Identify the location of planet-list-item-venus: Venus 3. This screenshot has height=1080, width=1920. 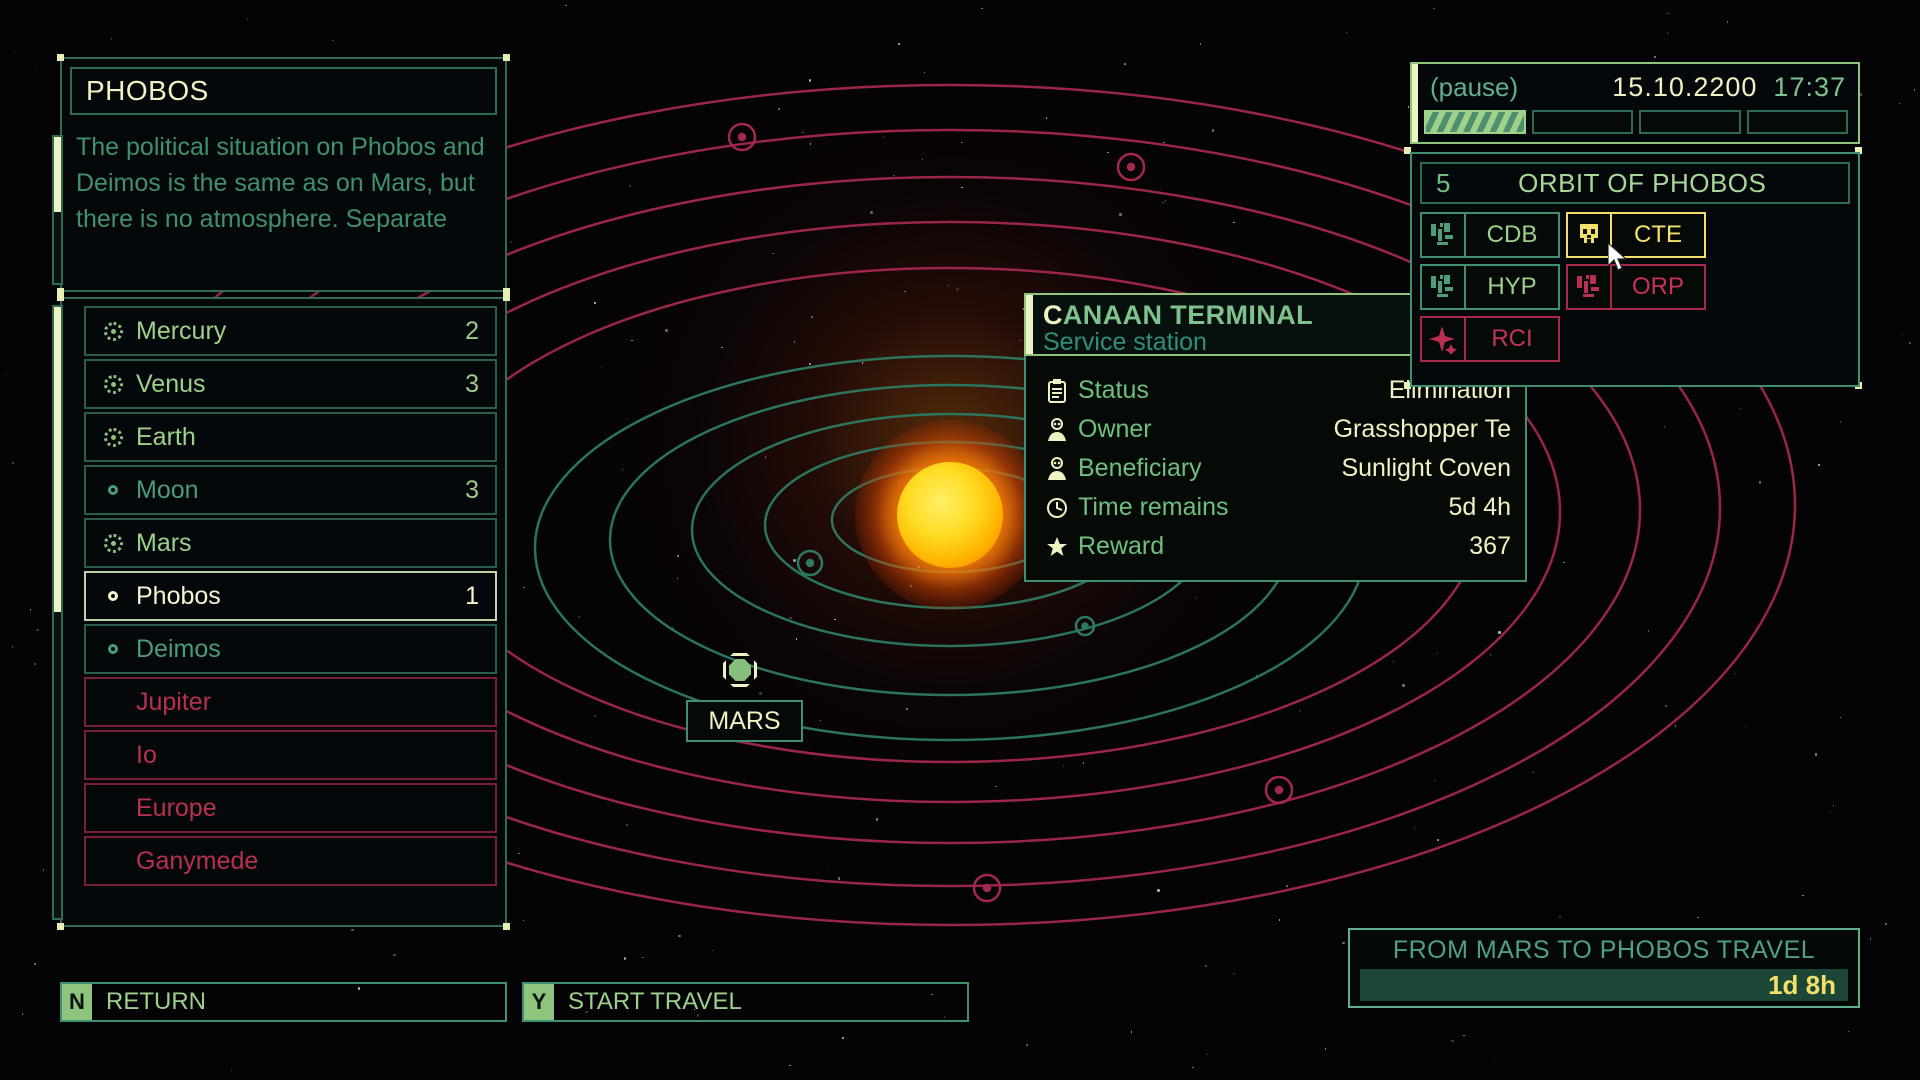
(290, 384).